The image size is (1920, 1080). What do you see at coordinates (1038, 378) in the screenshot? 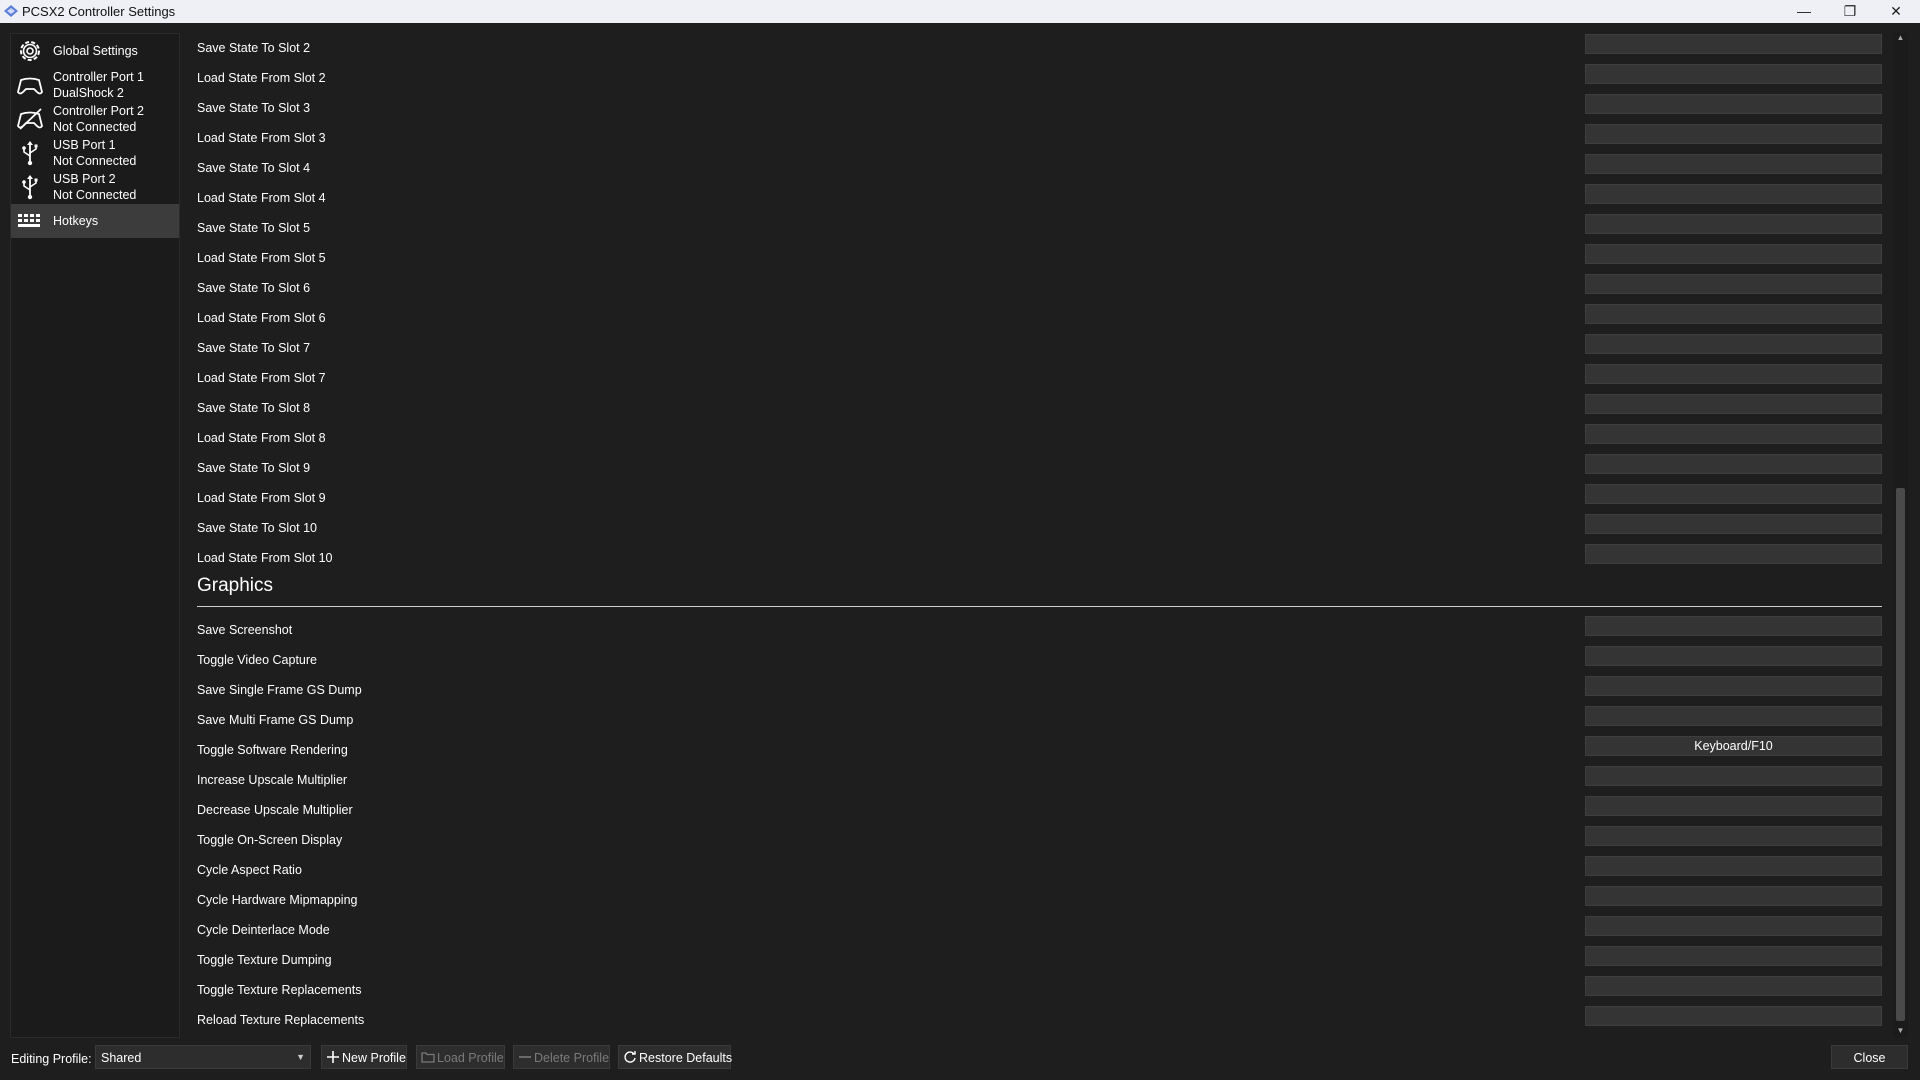
I see `hotkey-row: Load State From Slot 7` at bounding box center [1038, 378].